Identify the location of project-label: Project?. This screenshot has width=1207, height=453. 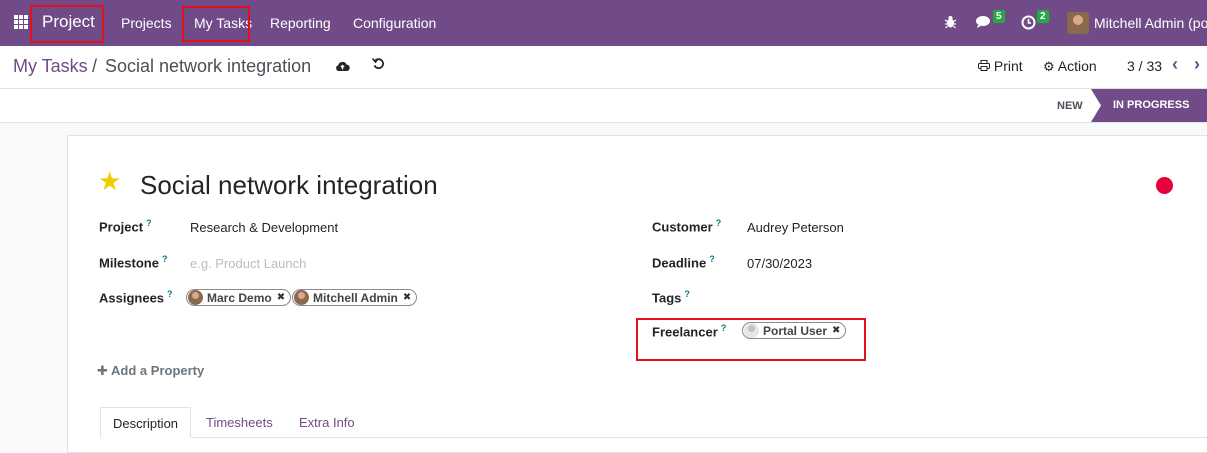
(125, 226).